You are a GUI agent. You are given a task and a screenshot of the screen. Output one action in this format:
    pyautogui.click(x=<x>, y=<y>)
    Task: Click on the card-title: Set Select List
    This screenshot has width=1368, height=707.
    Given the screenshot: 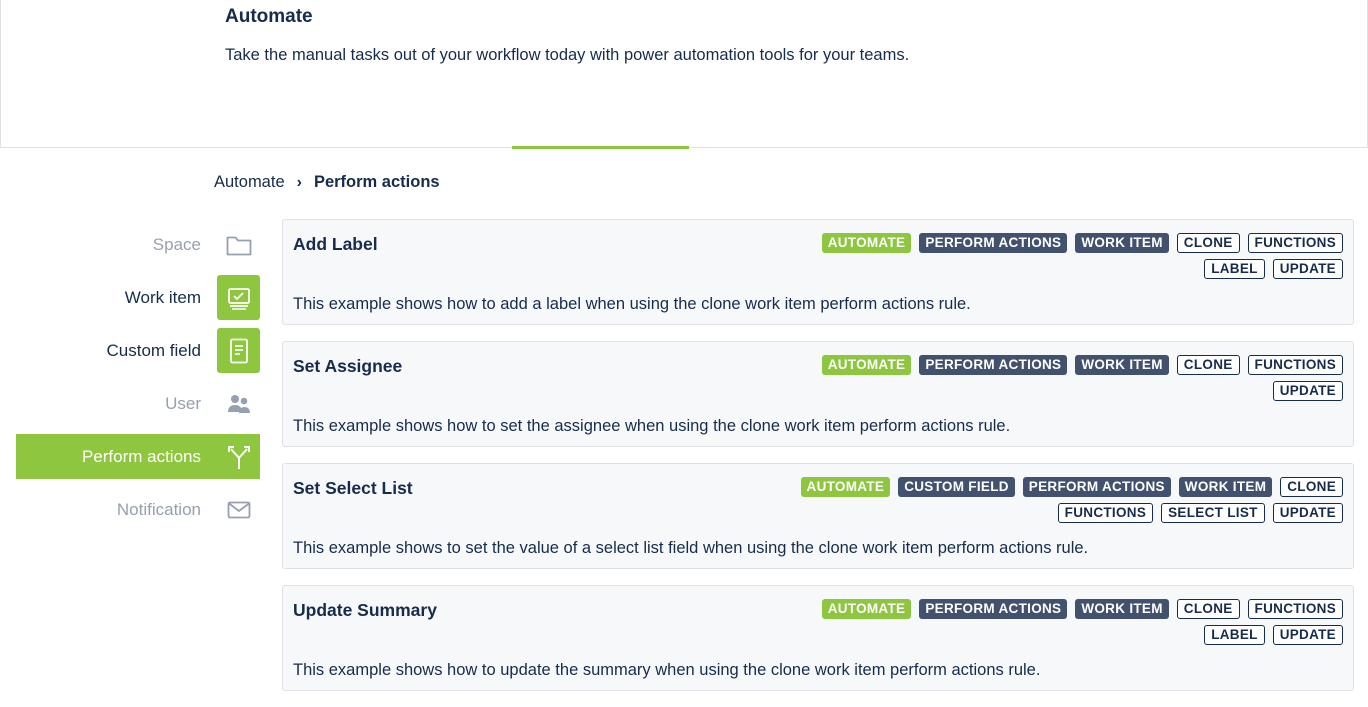 What is the action you would take?
    pyautogui.click(x=353, y=488)
    